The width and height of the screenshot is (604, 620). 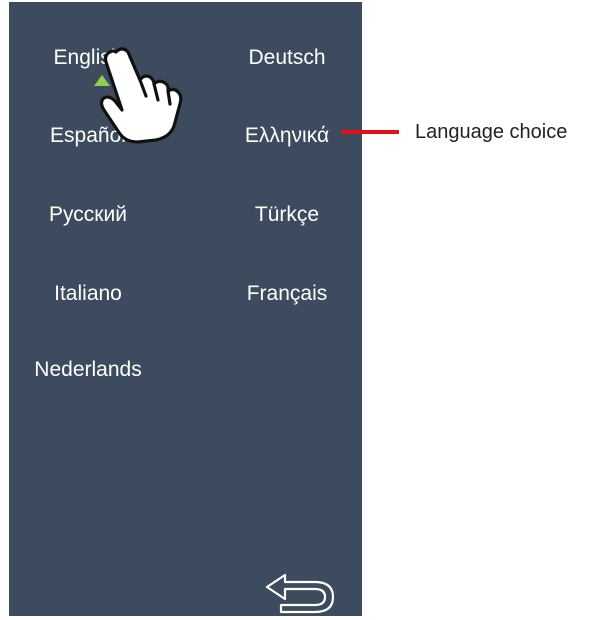 I want to click on callout-label: Language choice, so click(x=491, y=132).